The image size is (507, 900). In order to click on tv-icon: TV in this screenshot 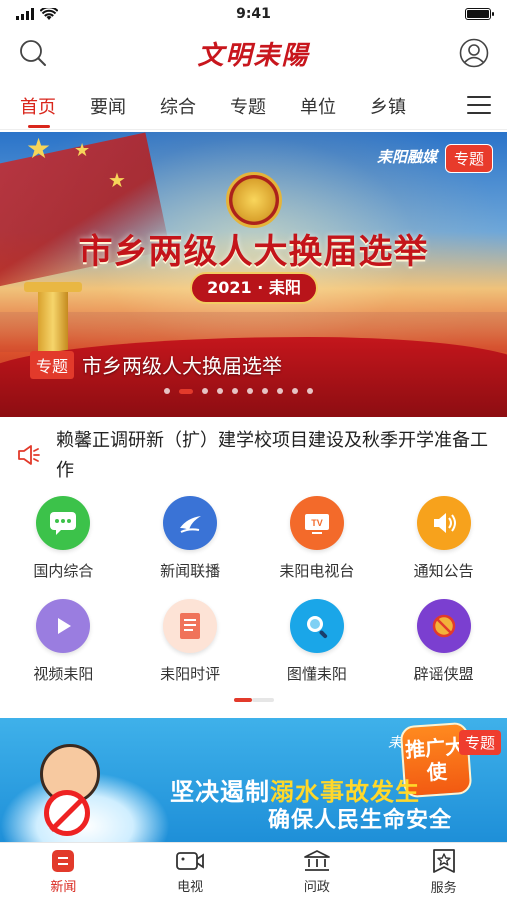, I will do `click(316, 523)`.